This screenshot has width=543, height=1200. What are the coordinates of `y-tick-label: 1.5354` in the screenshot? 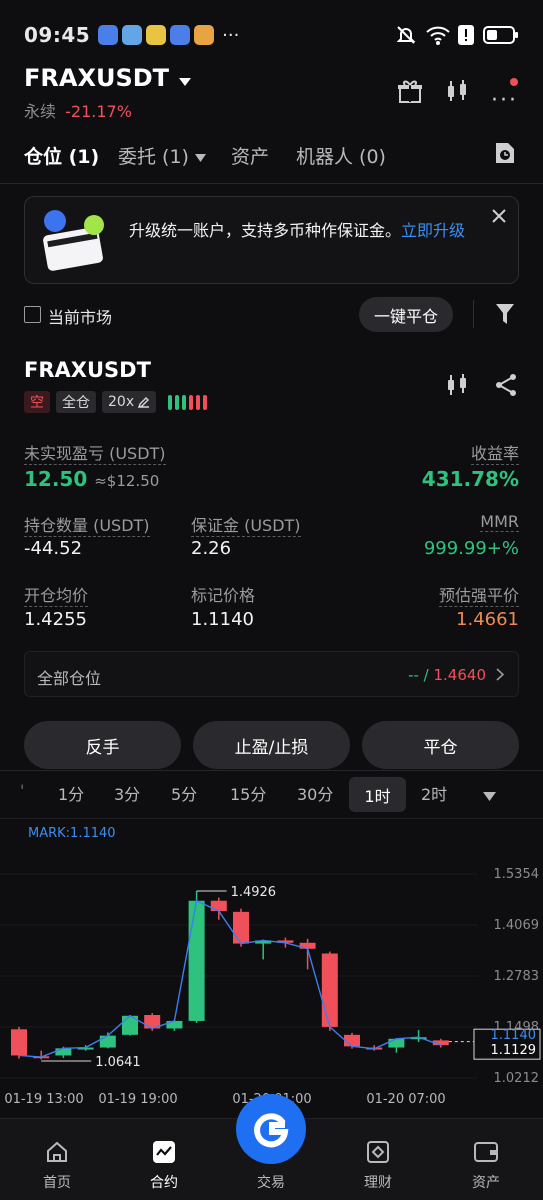 It's located at (517, 874).